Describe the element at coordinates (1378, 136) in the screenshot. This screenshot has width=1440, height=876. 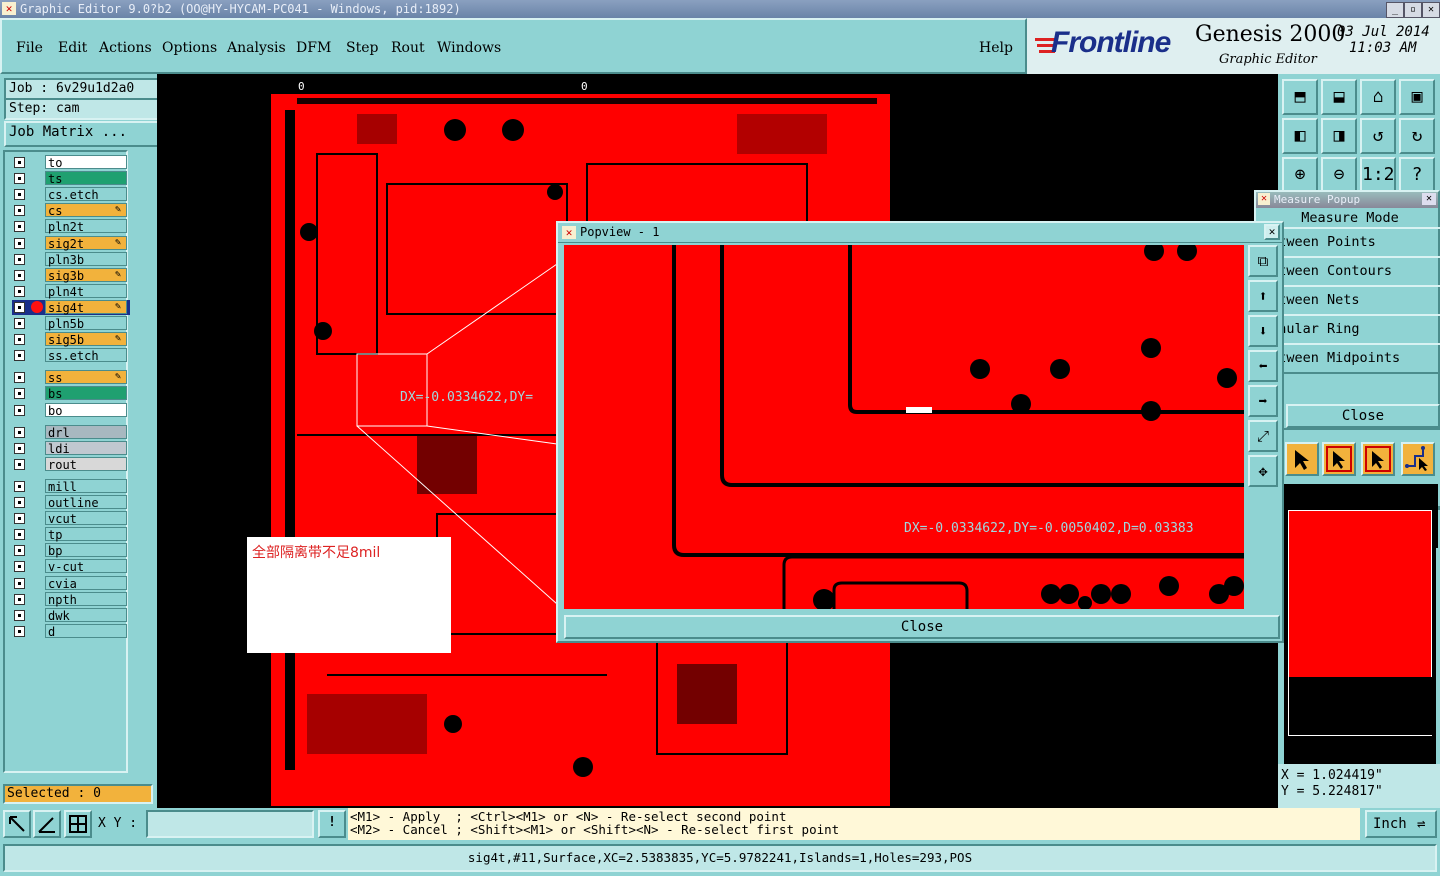
I see `zoom-area-button: ↺` at that location.